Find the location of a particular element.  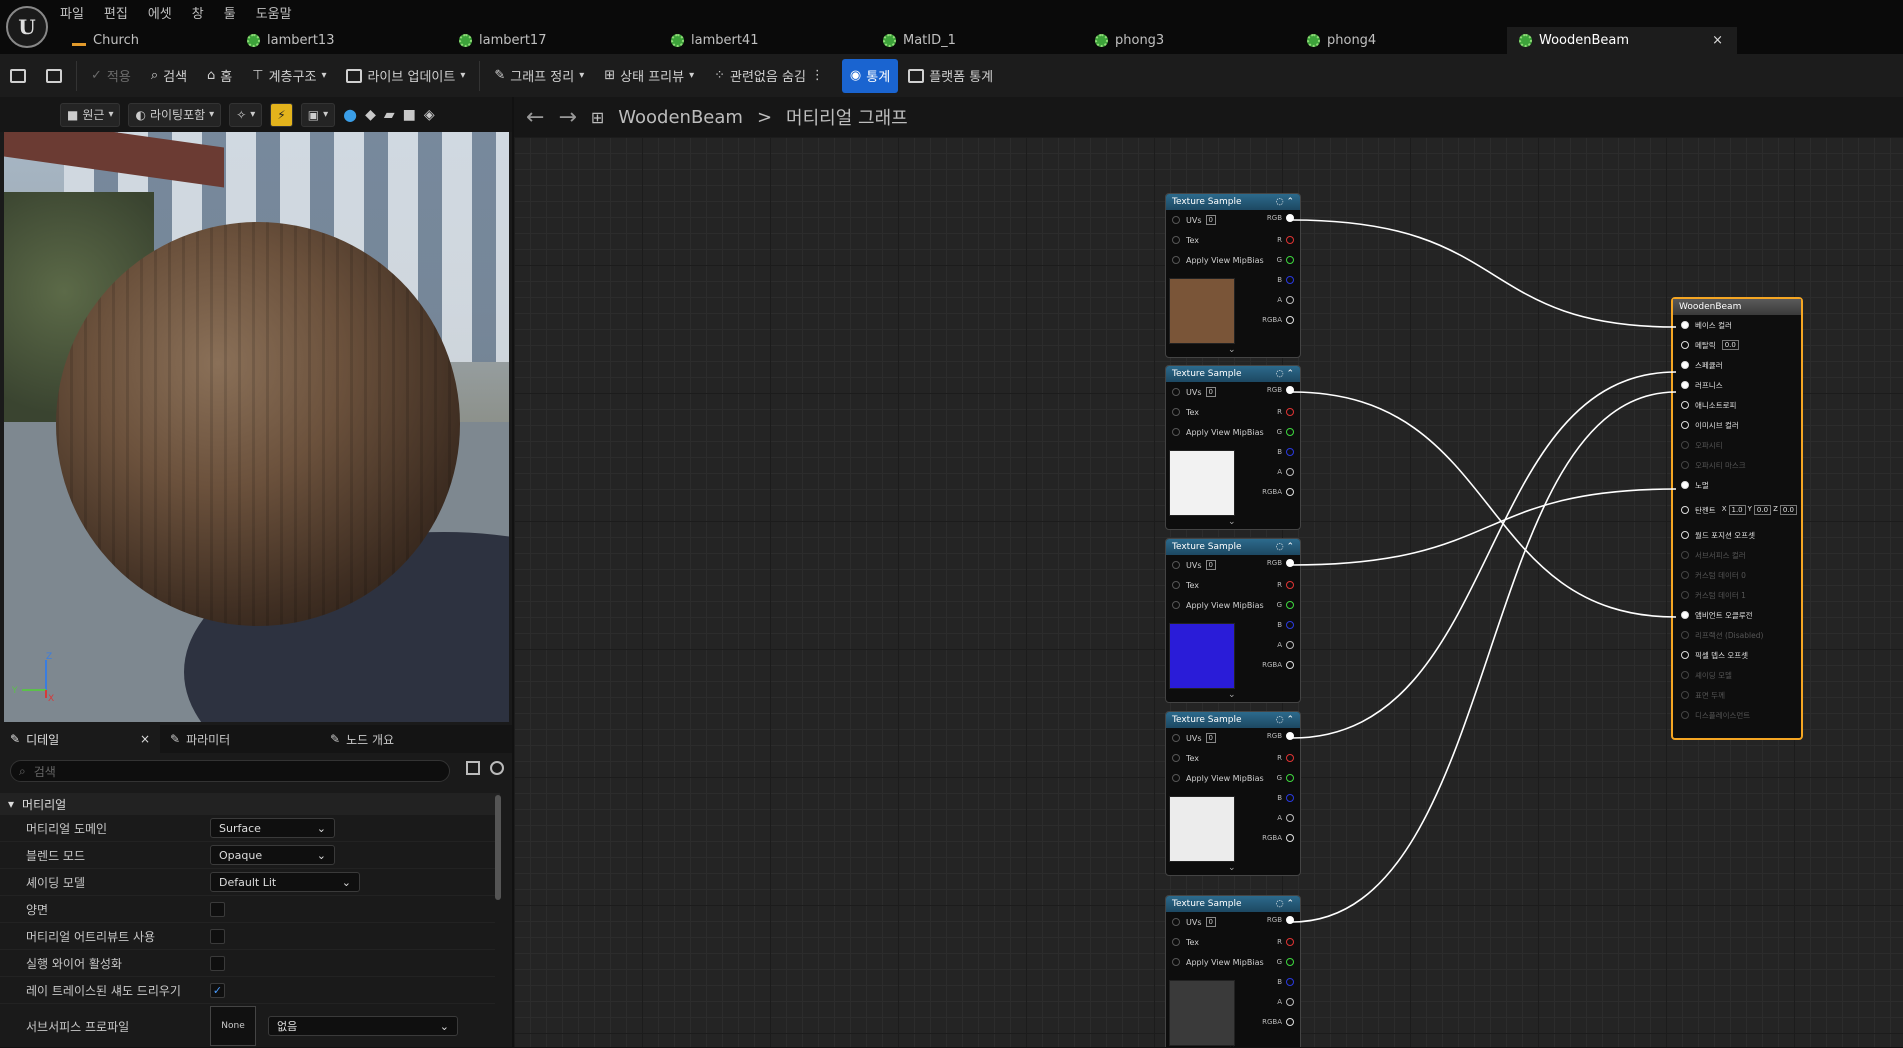

two-sided-checkbox is located at coordinates (217, 909).